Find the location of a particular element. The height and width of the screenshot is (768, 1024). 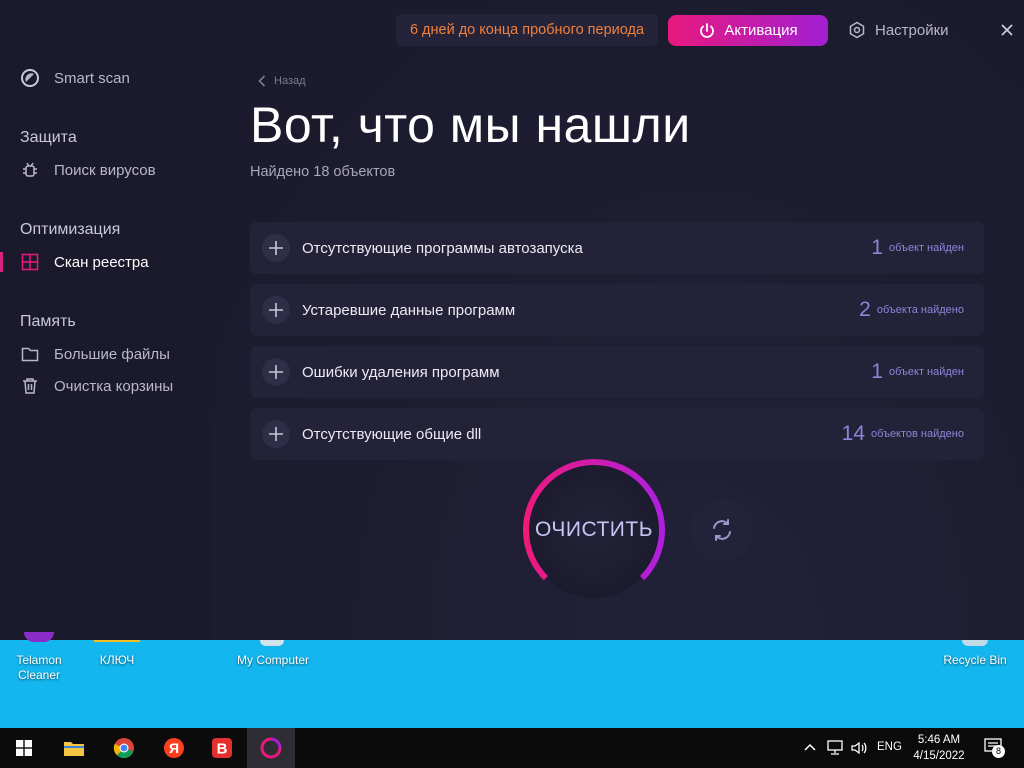

smart-scan-icon is located at coordinates (30, 78).